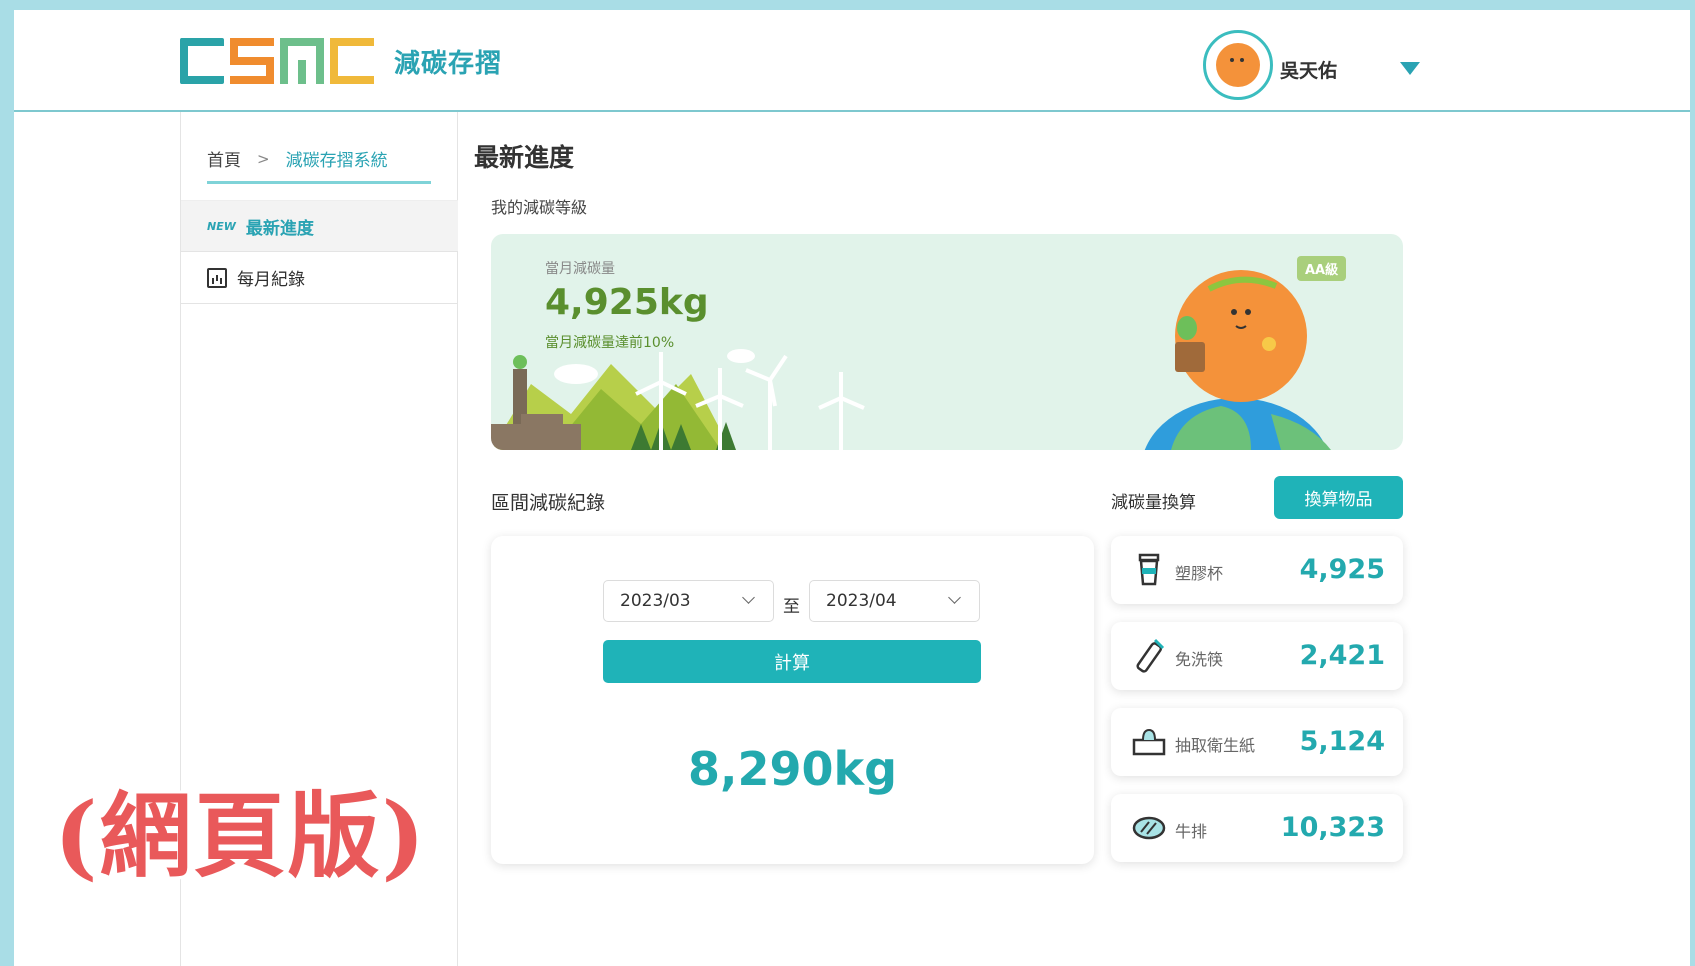 This screenshot has height=966, width=1695. Describe the element at coordinates (1257, 742) in the screenshot. I see `conversion-item-tissue: 抽取衛生紙 5,124` at that location.